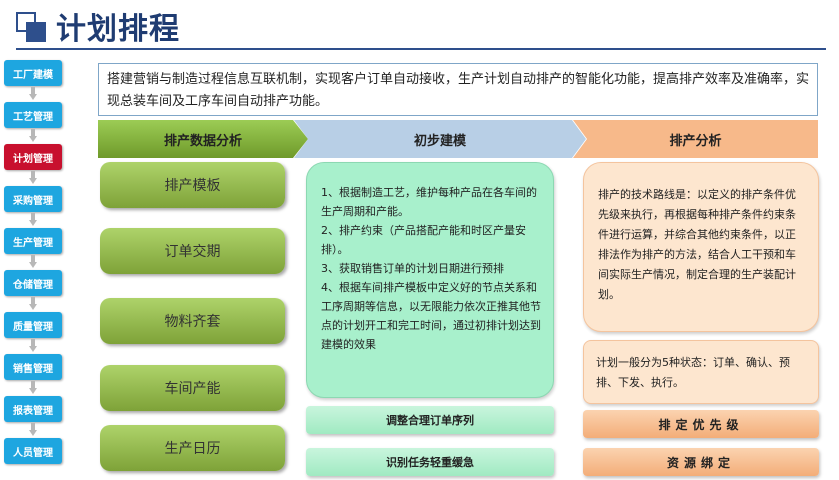 This screenshot has width=839, height=480. I want to click on sidebar-item-process-management: 工艺管理, so click(33, 115).